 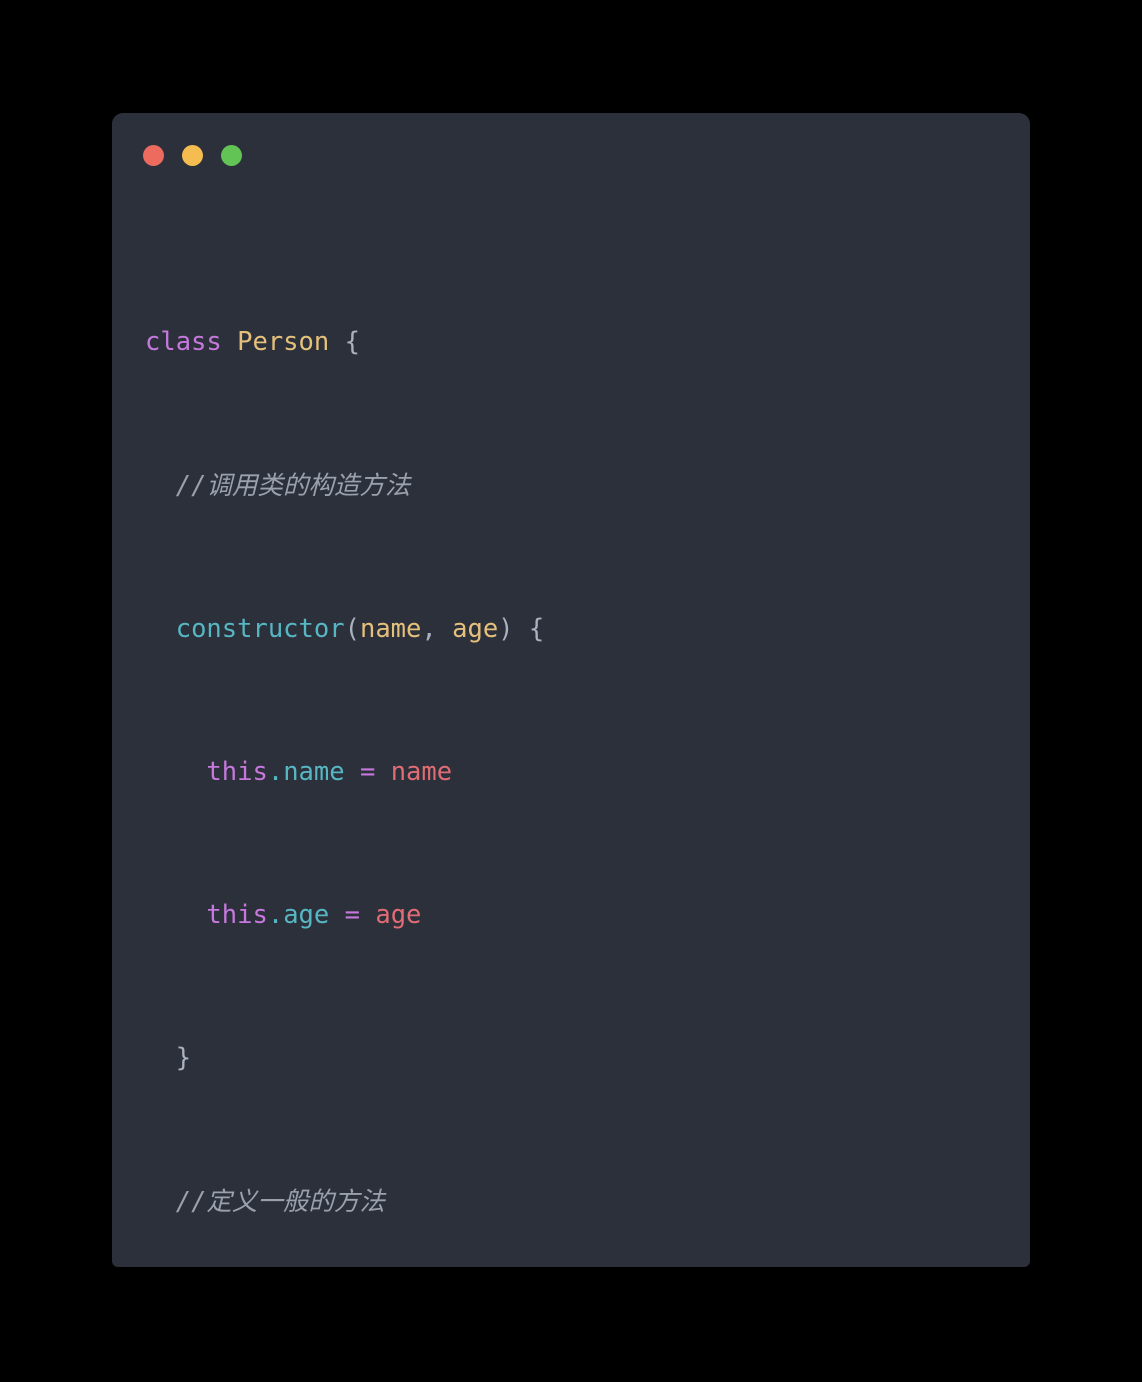 I want to click on code-line: constructor(name, age) {, so click(x=587, y=630).